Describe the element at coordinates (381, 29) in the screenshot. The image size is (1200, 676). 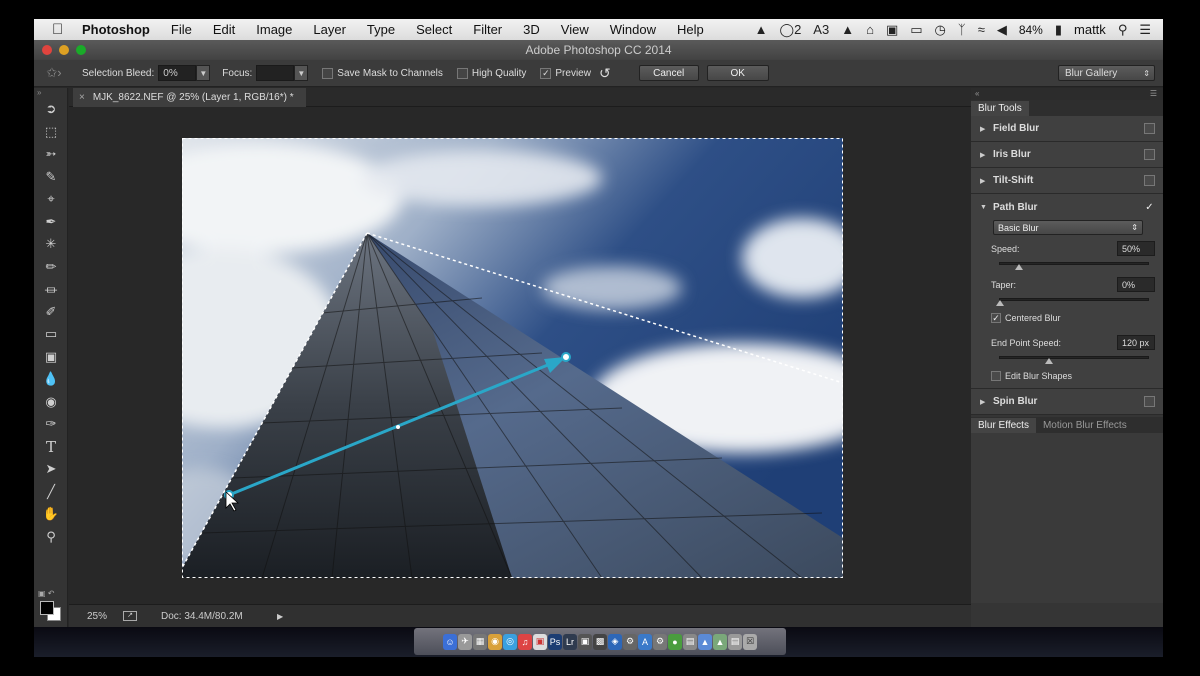
I see `menu-type: Type` at that location.